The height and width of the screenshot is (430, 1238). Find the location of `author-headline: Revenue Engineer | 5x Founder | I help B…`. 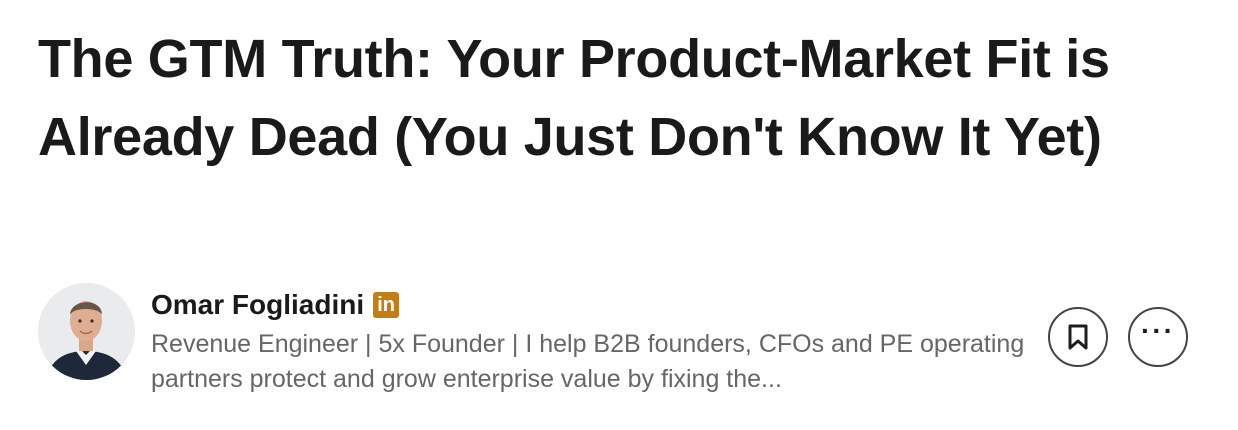

author-headline: Revenue Engineer | 5x Founder | I help B… is located at coordinates (588, 361).